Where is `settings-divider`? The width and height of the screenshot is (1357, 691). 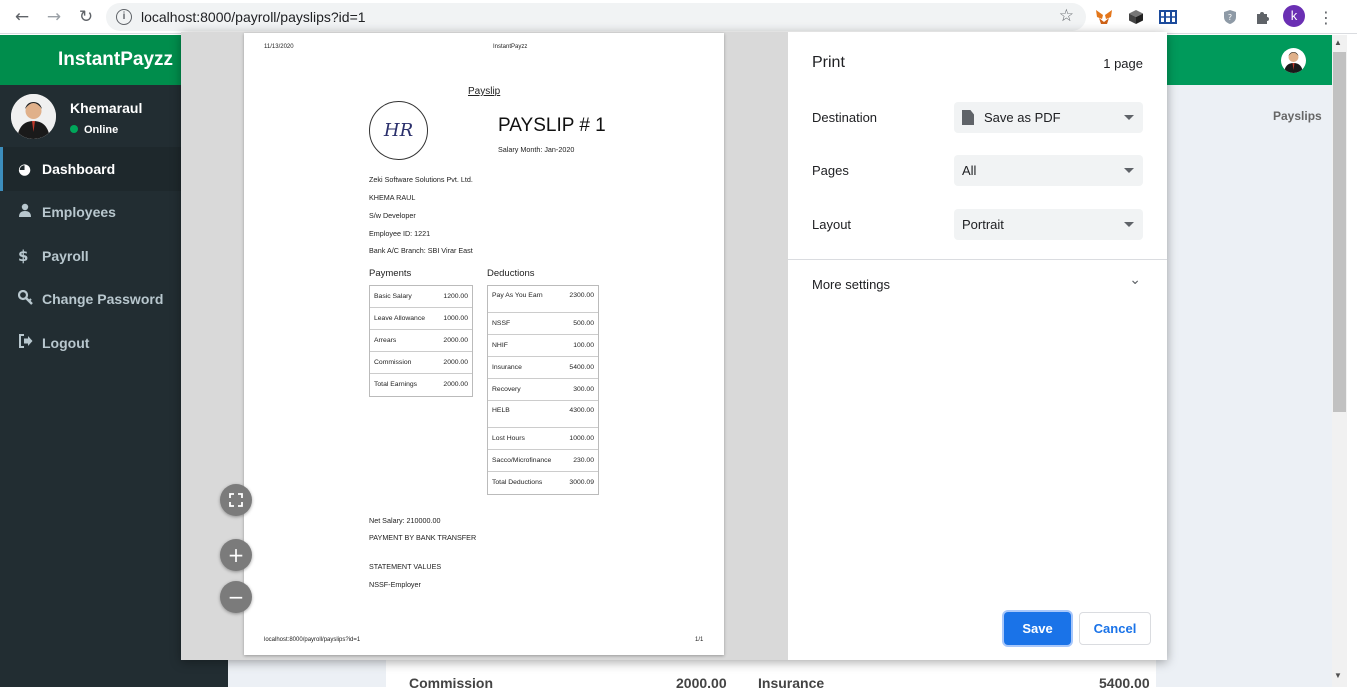
settings-divider is located at coordinates (977, 259).